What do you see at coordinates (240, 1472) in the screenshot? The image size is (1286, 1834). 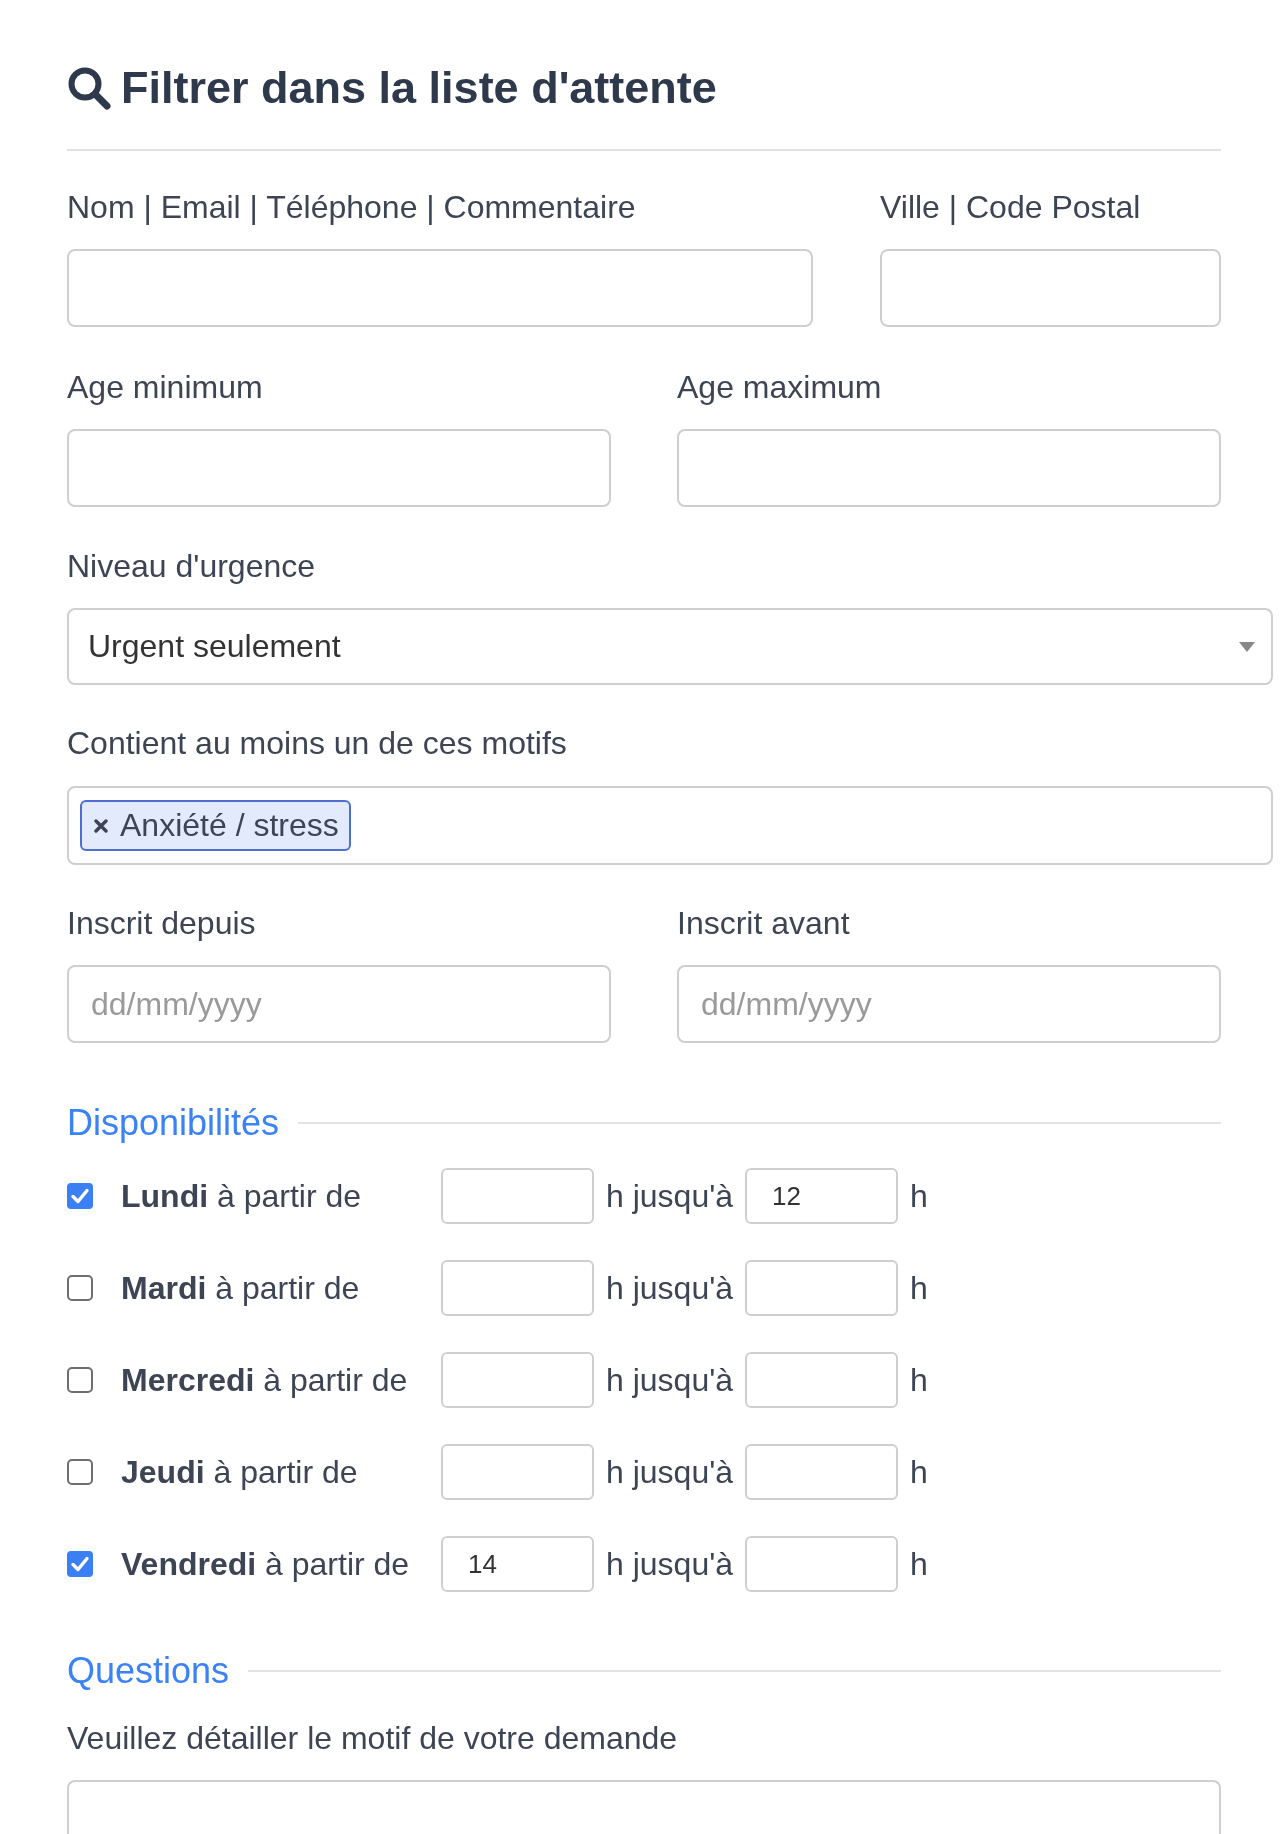 I see `day-label: Jeudi à partir de` at bounding box center [240, 1472].